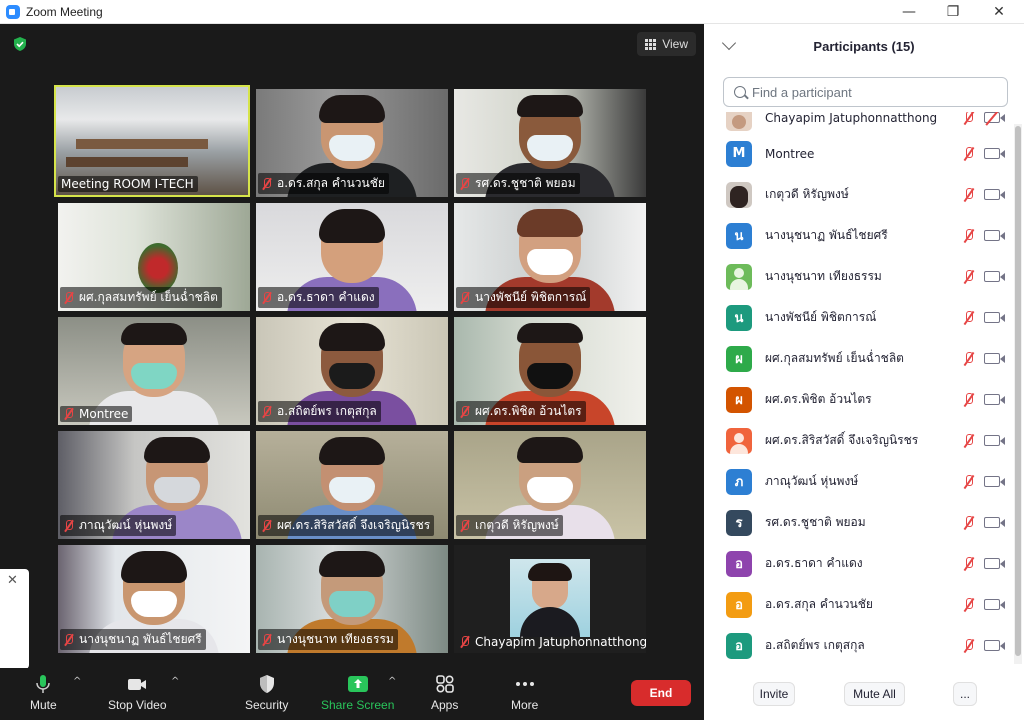  Describe the element at coordinates (525, 705) in the screenshot. I see `more-label: More` at that location.